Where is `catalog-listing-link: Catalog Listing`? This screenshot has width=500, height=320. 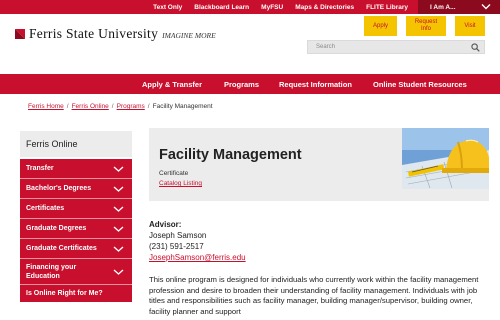 catalog-listing-link: Catalog Listing is located at coordinates (180, 183).